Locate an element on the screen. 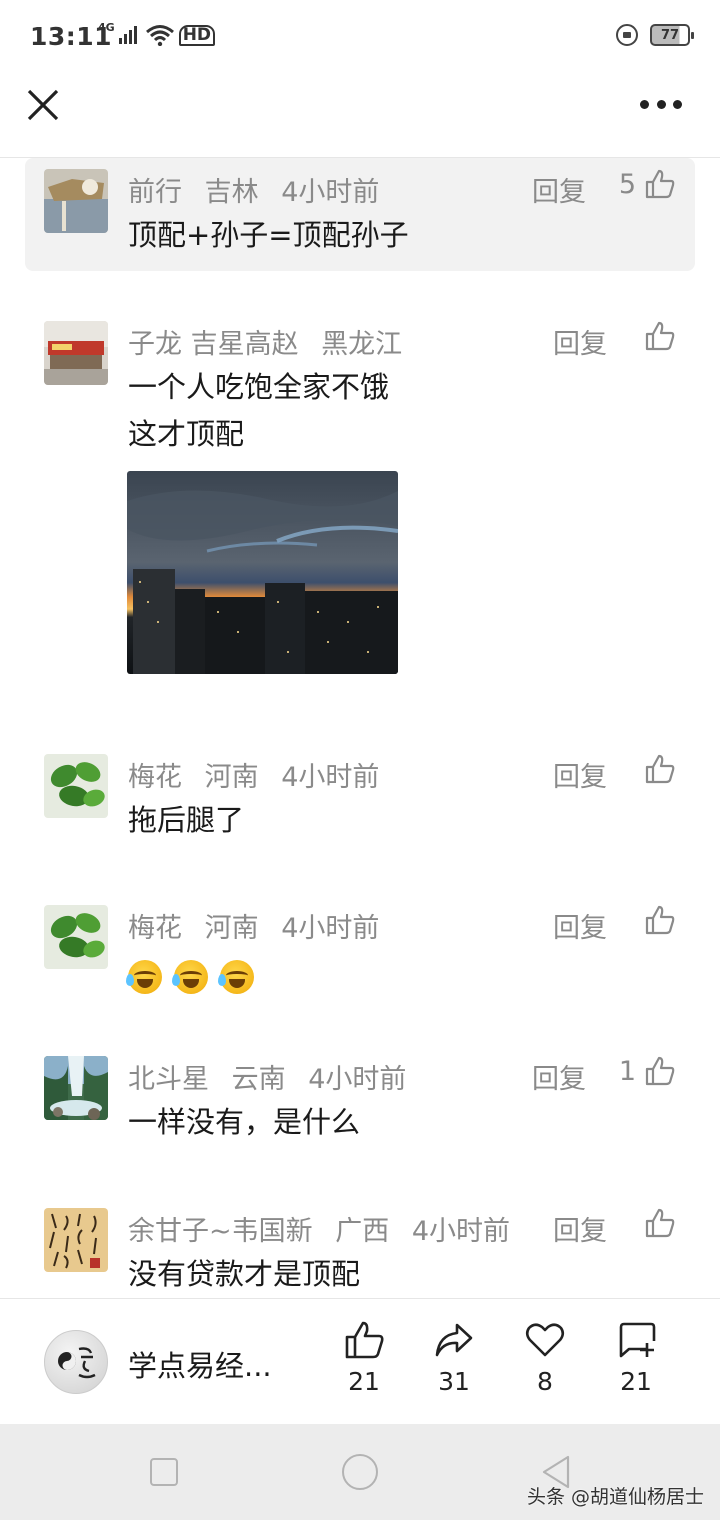  comment-user: 前行 is located at coordinates (155, 192).